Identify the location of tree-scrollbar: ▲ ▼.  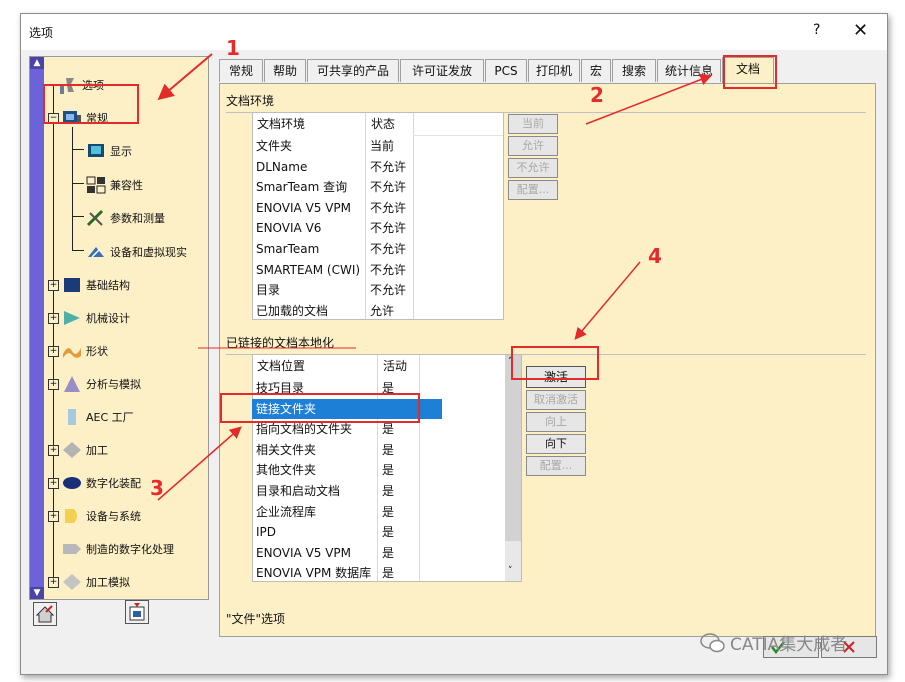
(37, 328).